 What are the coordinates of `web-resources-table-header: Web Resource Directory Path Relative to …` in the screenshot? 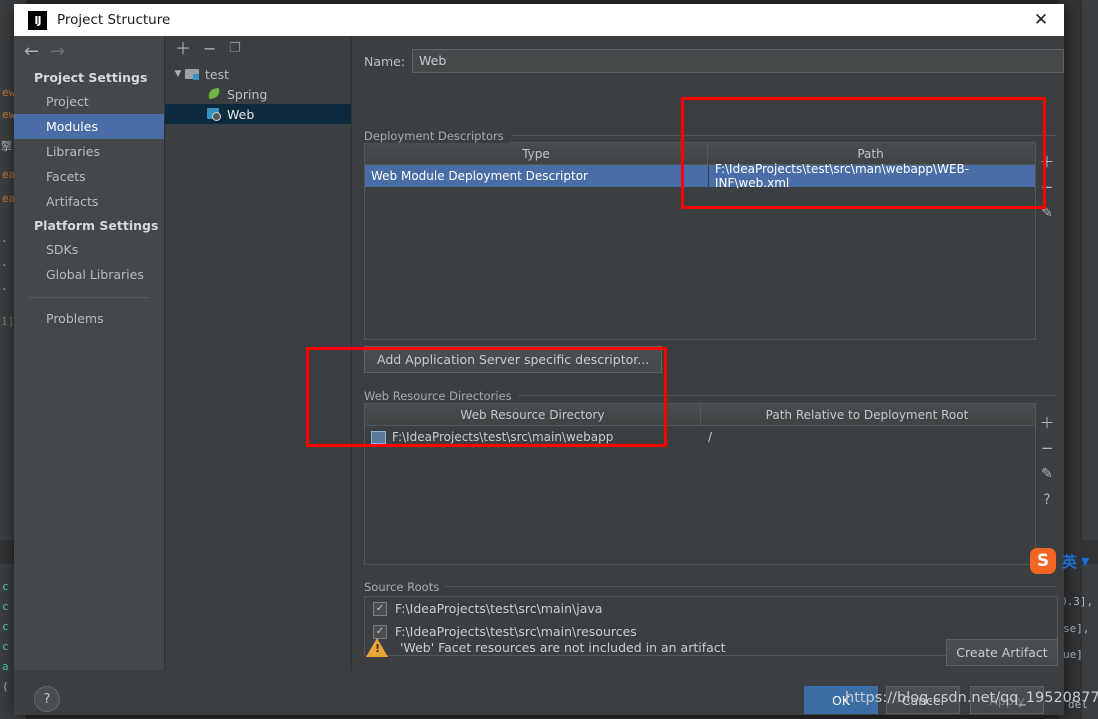 It's located at (700, 415).